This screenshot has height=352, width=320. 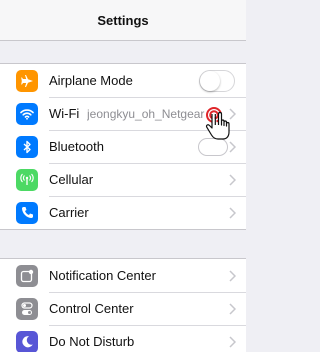 I want to click on settings-row-airplane-mode: Airplane Mode, so click(x=123, y=80).